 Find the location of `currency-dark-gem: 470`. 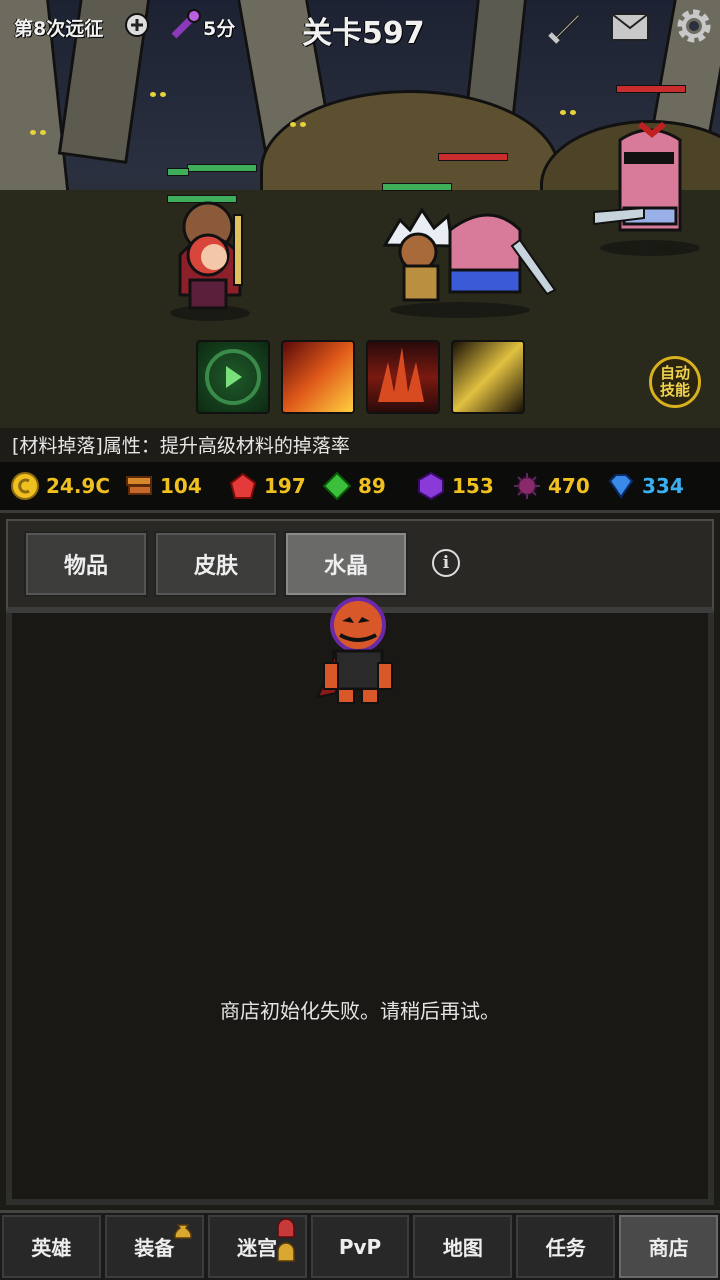

currency-dark-gem: 470 is located at coordinates (551, 486).